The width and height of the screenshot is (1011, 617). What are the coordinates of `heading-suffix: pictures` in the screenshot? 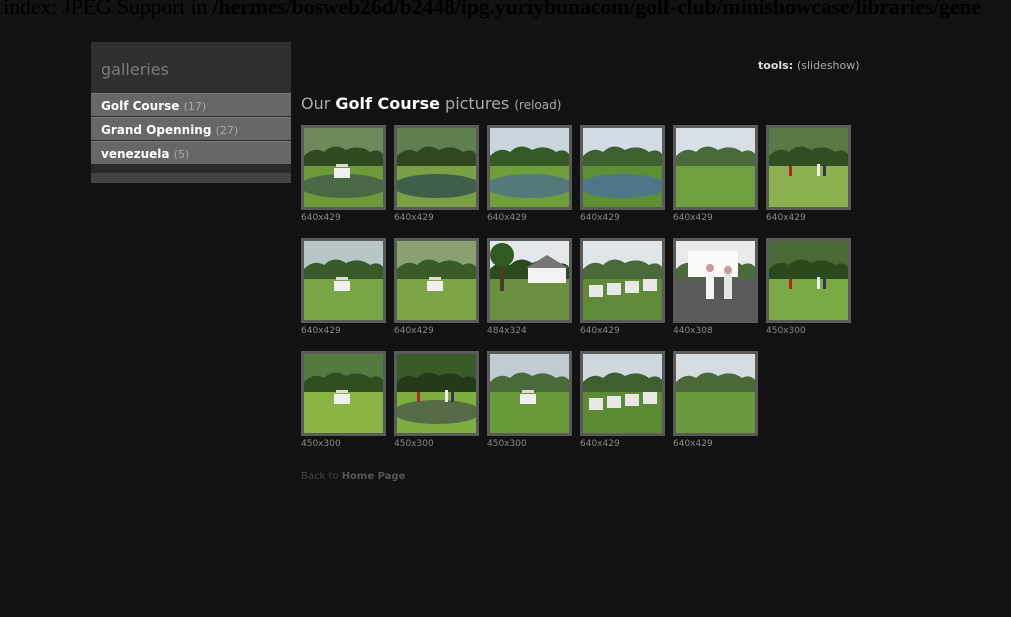 It's located at (477, 103).